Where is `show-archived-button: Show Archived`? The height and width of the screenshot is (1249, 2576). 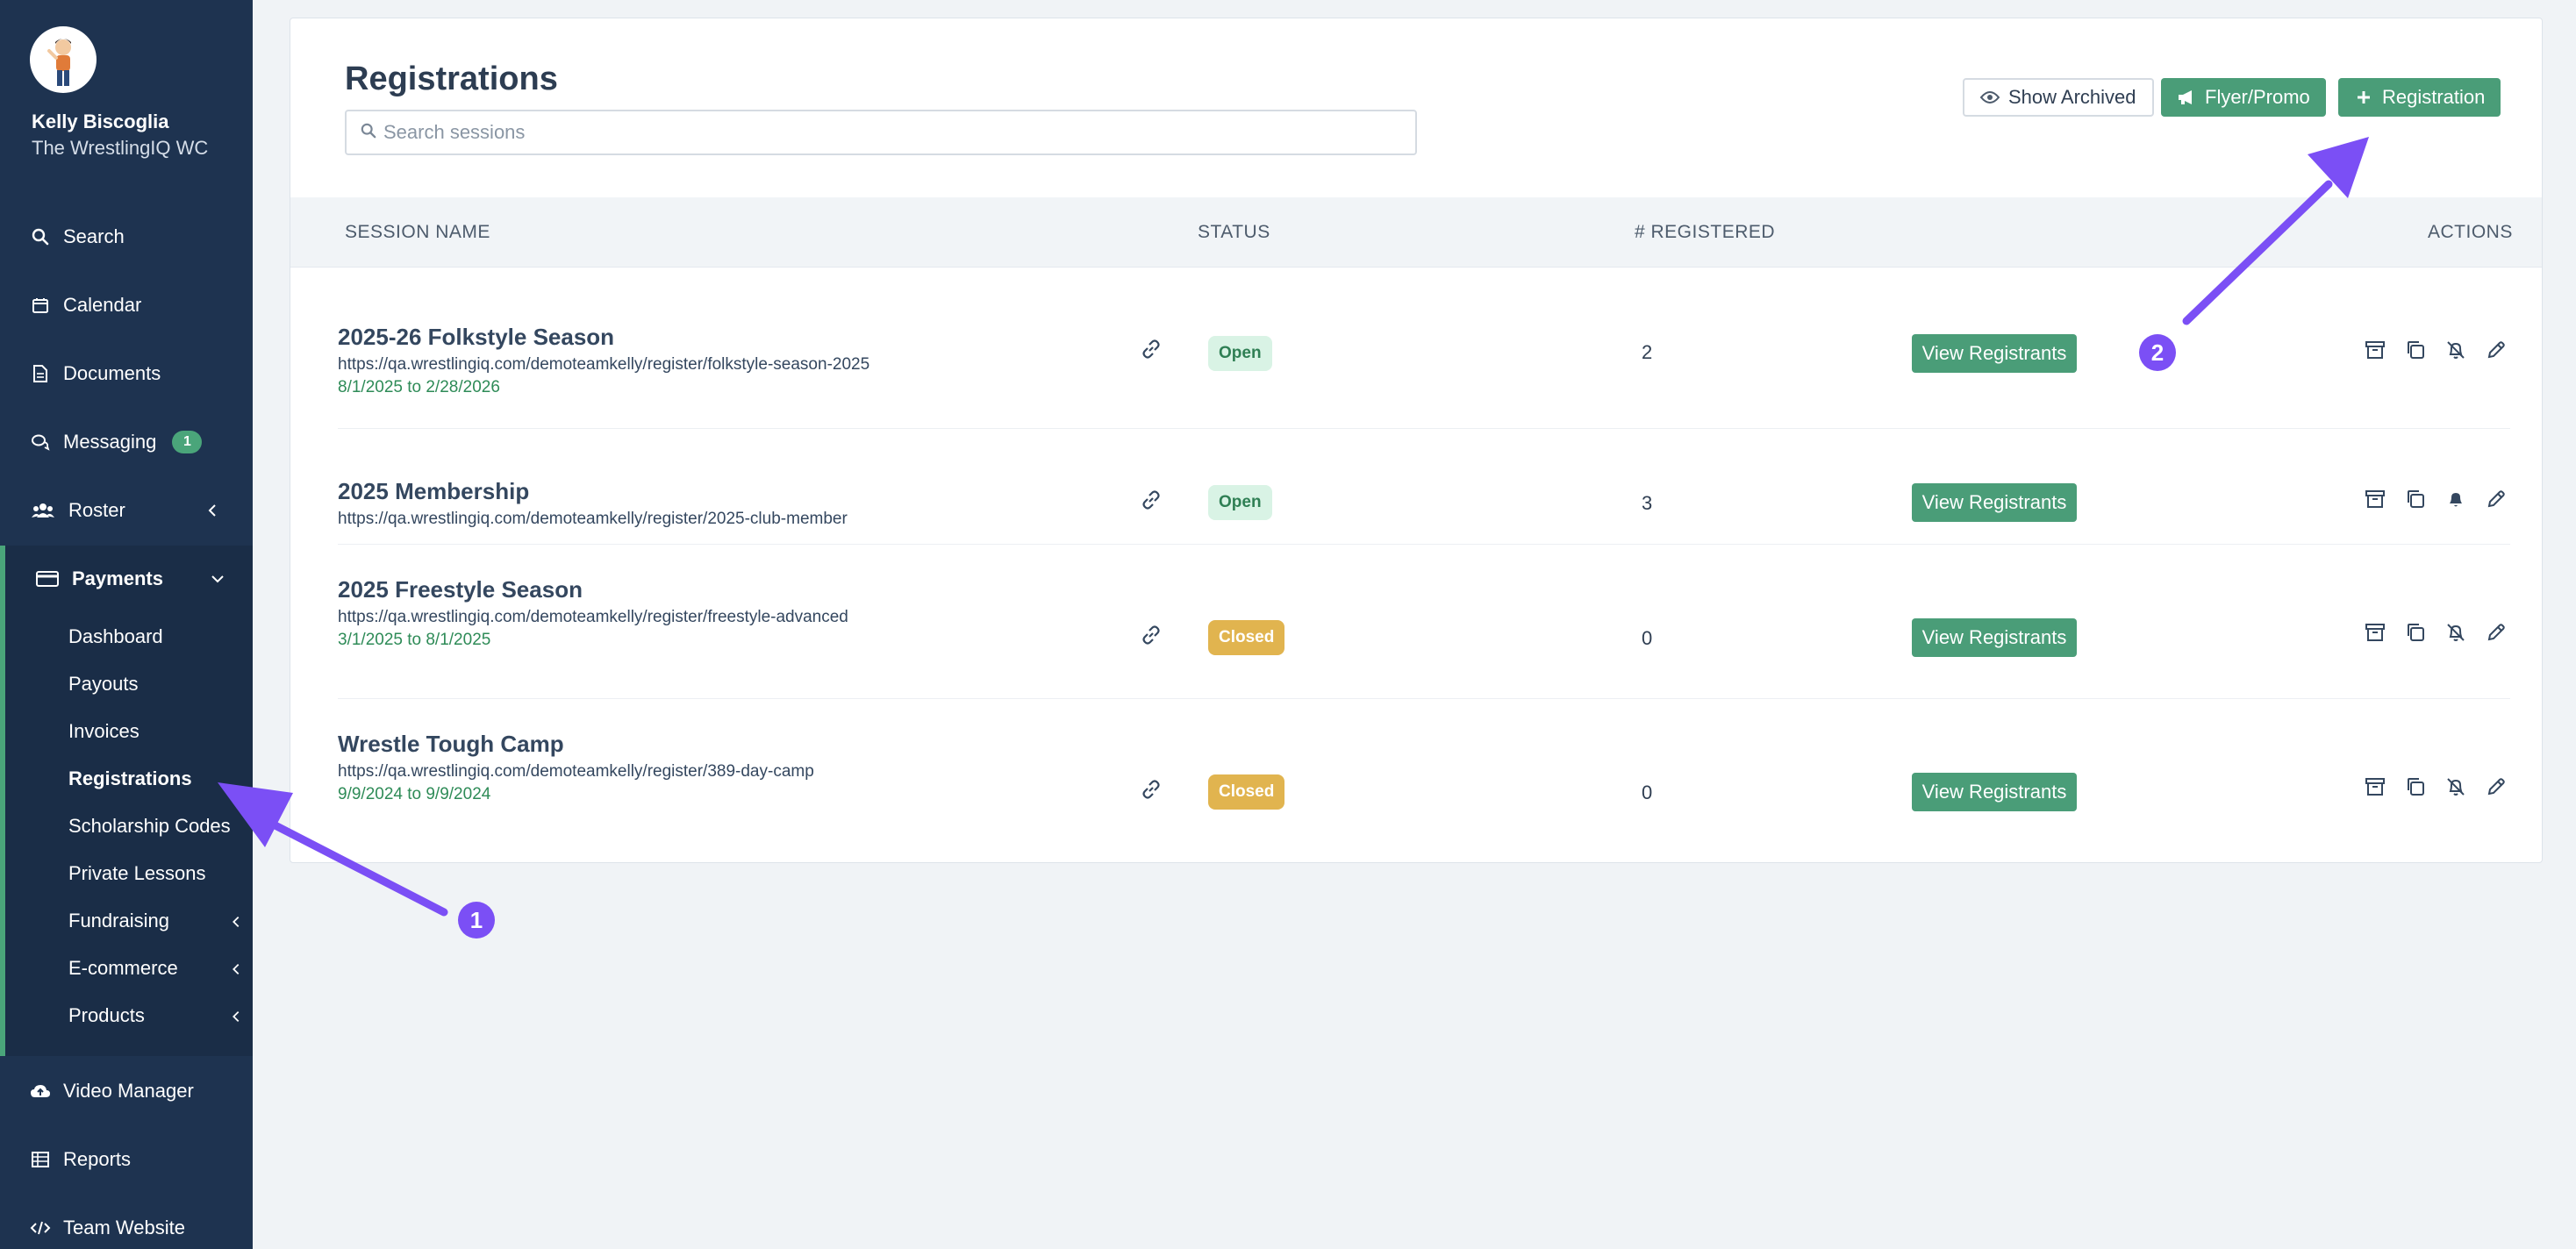
show-archived-button: Show Archived is located at coordinates (2058, 97).